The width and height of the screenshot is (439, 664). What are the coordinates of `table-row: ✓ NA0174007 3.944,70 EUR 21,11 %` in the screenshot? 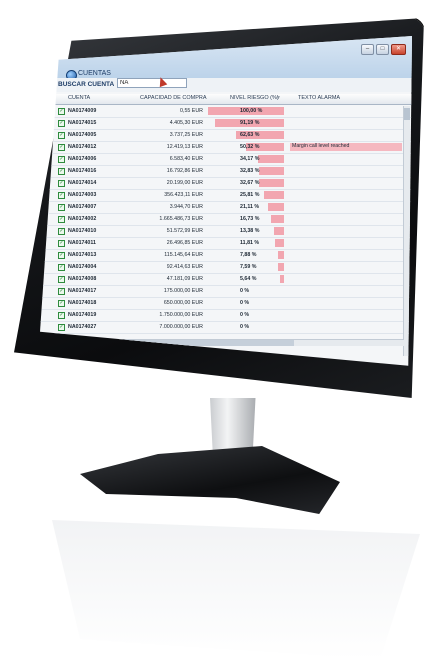 It's located at (226, 208).